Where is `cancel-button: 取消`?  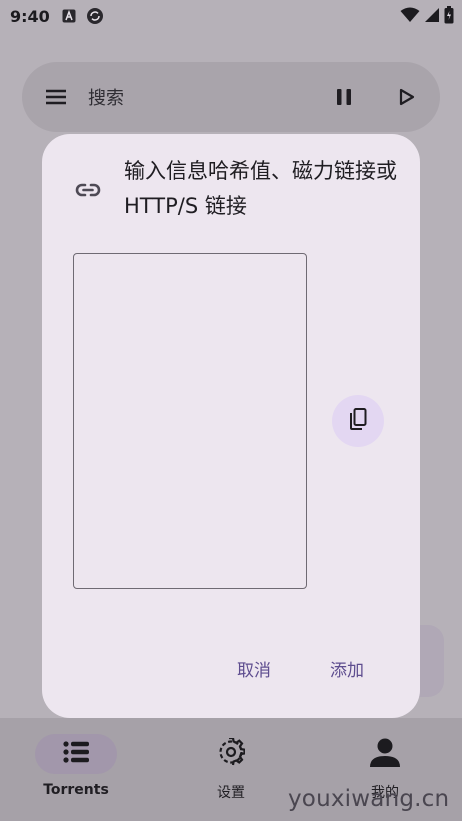
cancel-button: 取消 is located at coordinates (254, 668).